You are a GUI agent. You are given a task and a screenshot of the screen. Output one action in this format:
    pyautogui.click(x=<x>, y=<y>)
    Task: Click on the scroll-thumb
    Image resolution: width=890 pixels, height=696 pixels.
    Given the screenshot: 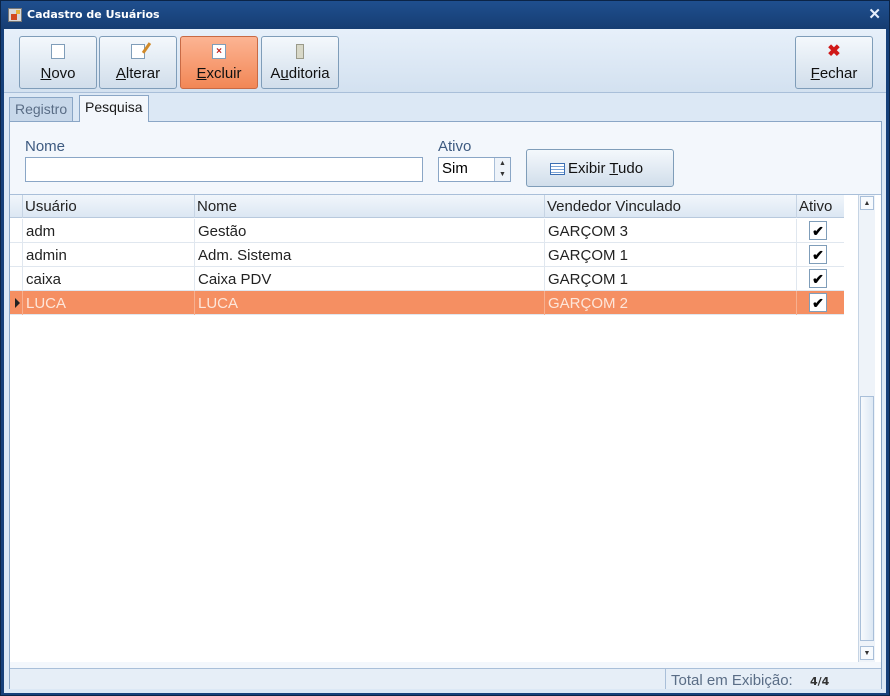 What is the action you would take?
    pyautogui.click(x=867, y=518)
    